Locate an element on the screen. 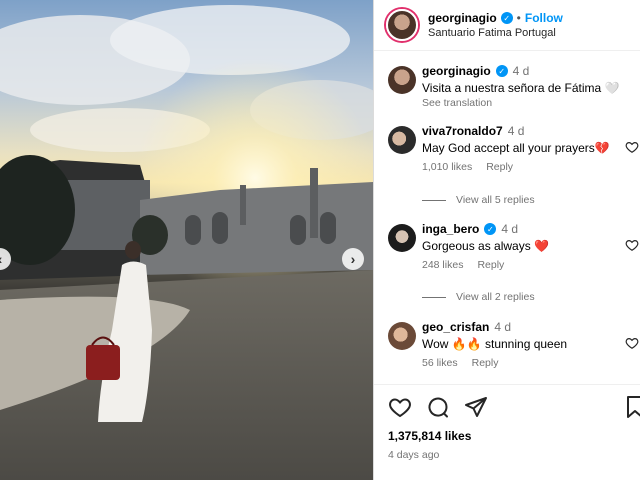 This screenshot has height=480, width=640. view-replies-button: View all 5 replies is located at coordinates (507, 200).